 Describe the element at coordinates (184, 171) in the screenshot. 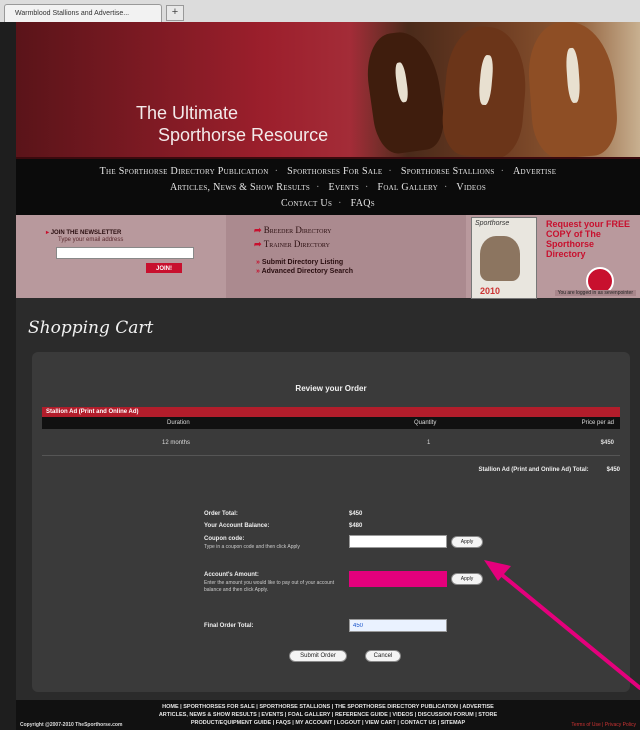

I see `nav-directory-publication: The Sporthorse Directory Publication` at that location.